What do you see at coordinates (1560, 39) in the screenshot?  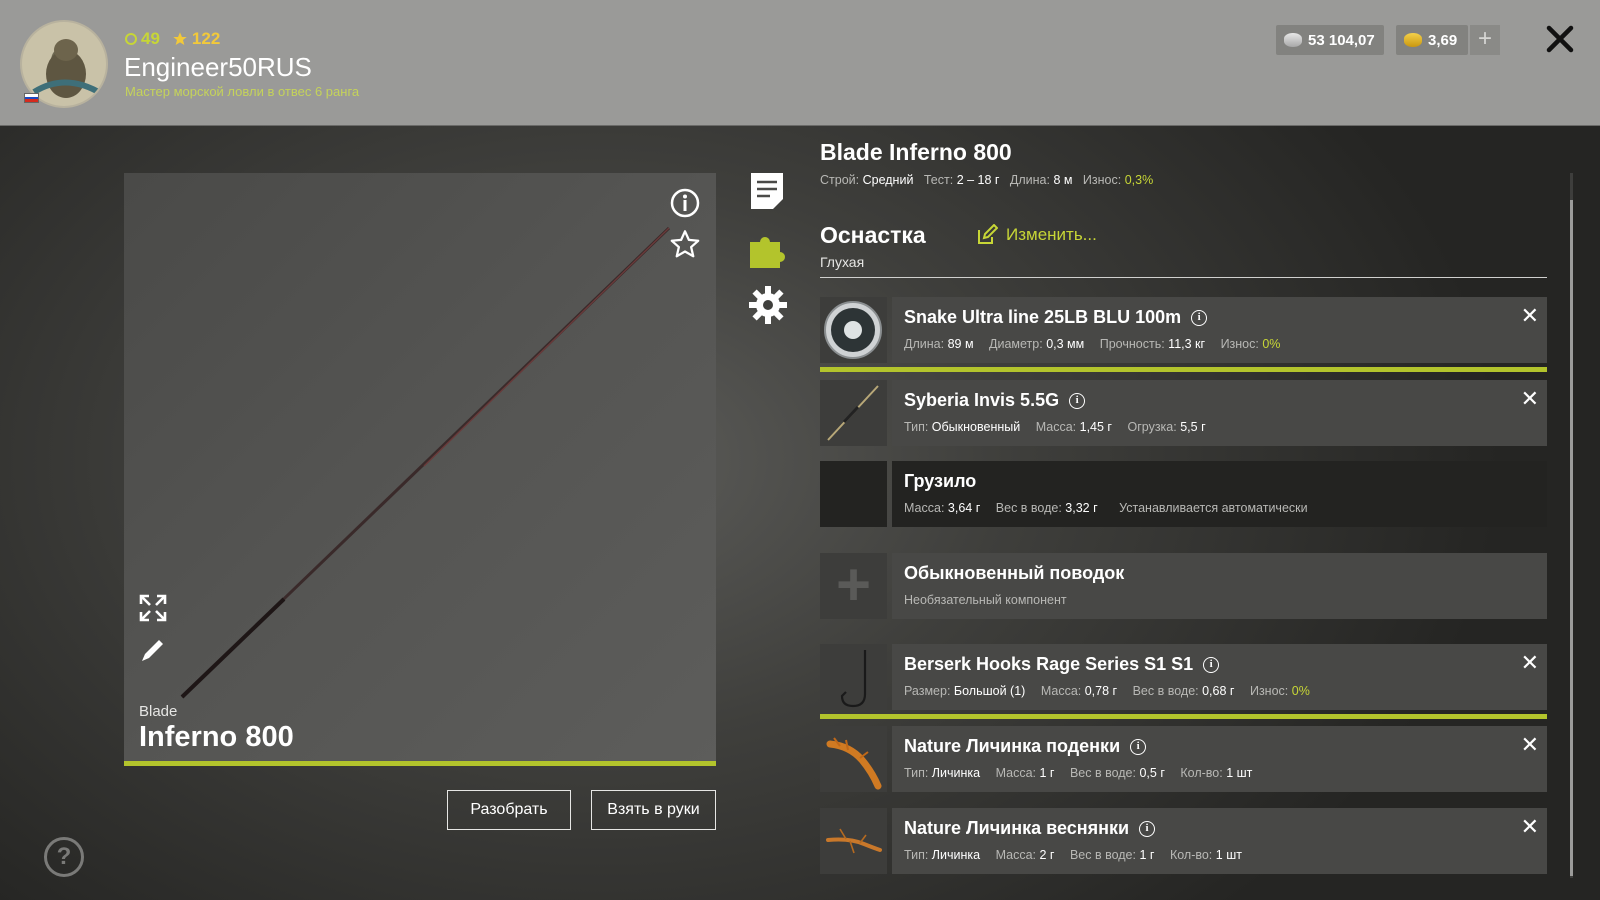 I see `close-icon` at bounding box center [1560, 39].